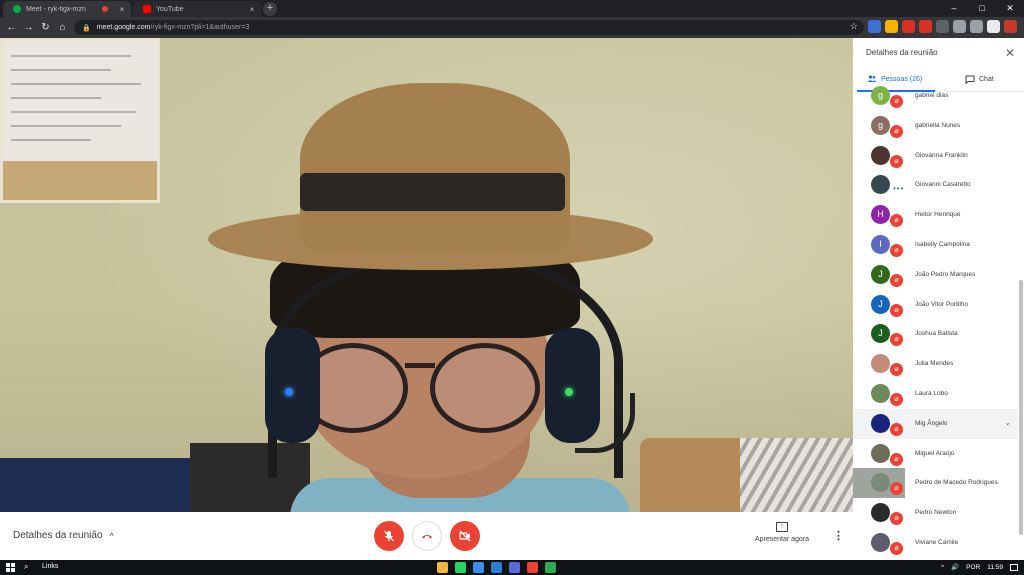 This screenshot has height=575, width=1024. I want to click on participant-row: ⌀ Pedro de Macedo Rodrigues, so click(935, 483).